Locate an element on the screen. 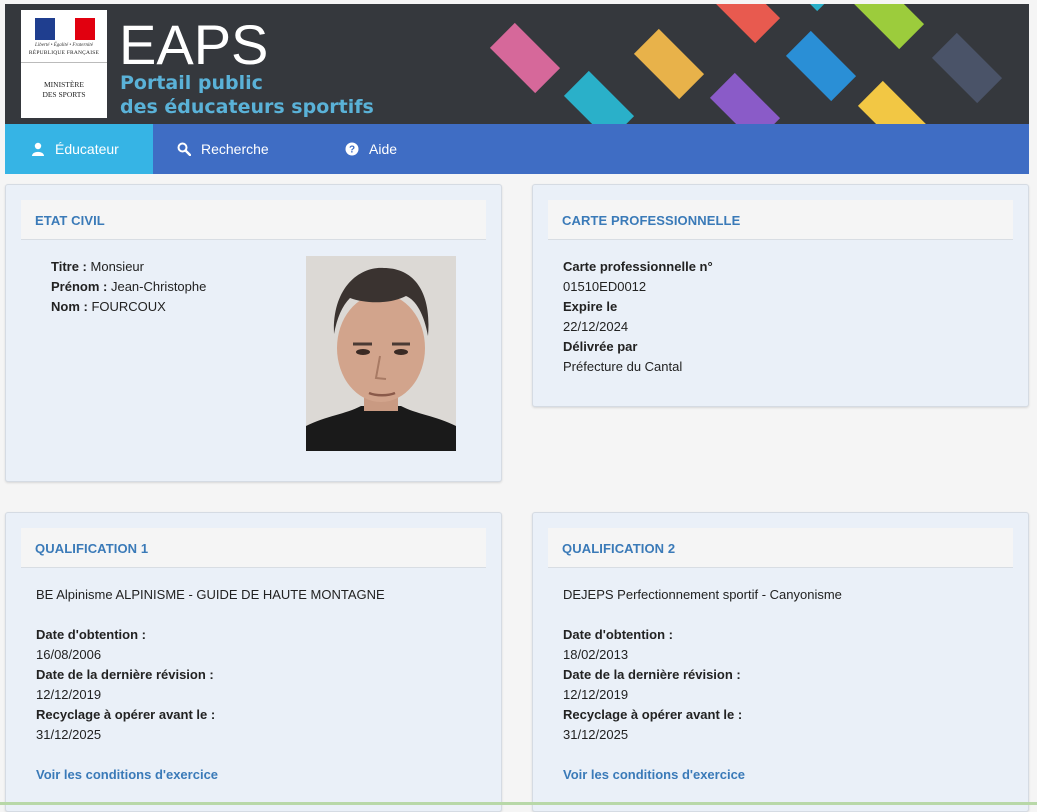  qualification-1-recyclage-label: Recyclage à opérer avant le : is located at coordinates (125, 715).